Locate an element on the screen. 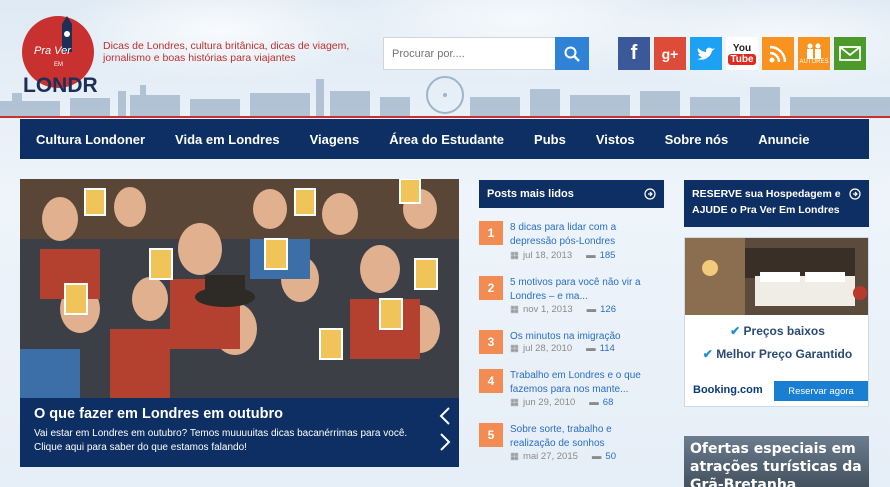 The width and height of the screenshot is (890, 487). authors-icon: AUTORES is located at coordinates (814, 53).